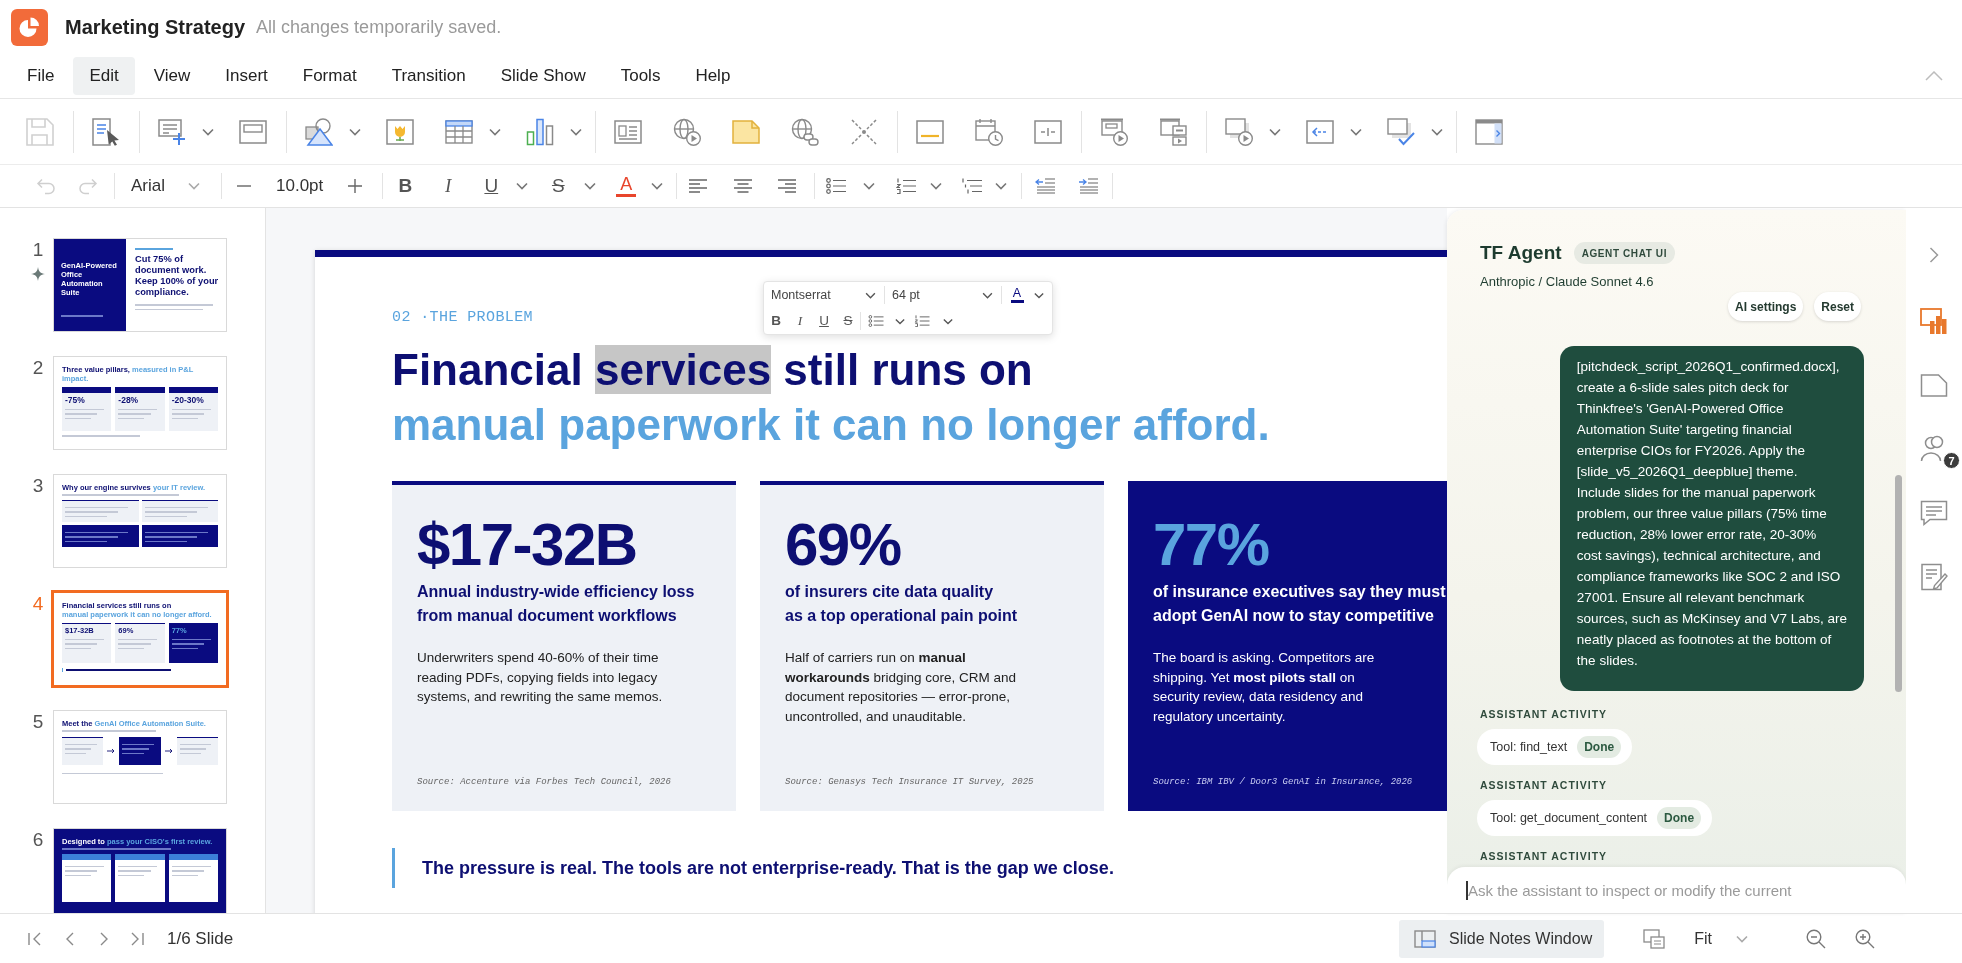 The width and height of the screenshot is (1962, 963). I want to click on chat-input: Ask the assistant to inspect or modify the current, so click(1676, 890).